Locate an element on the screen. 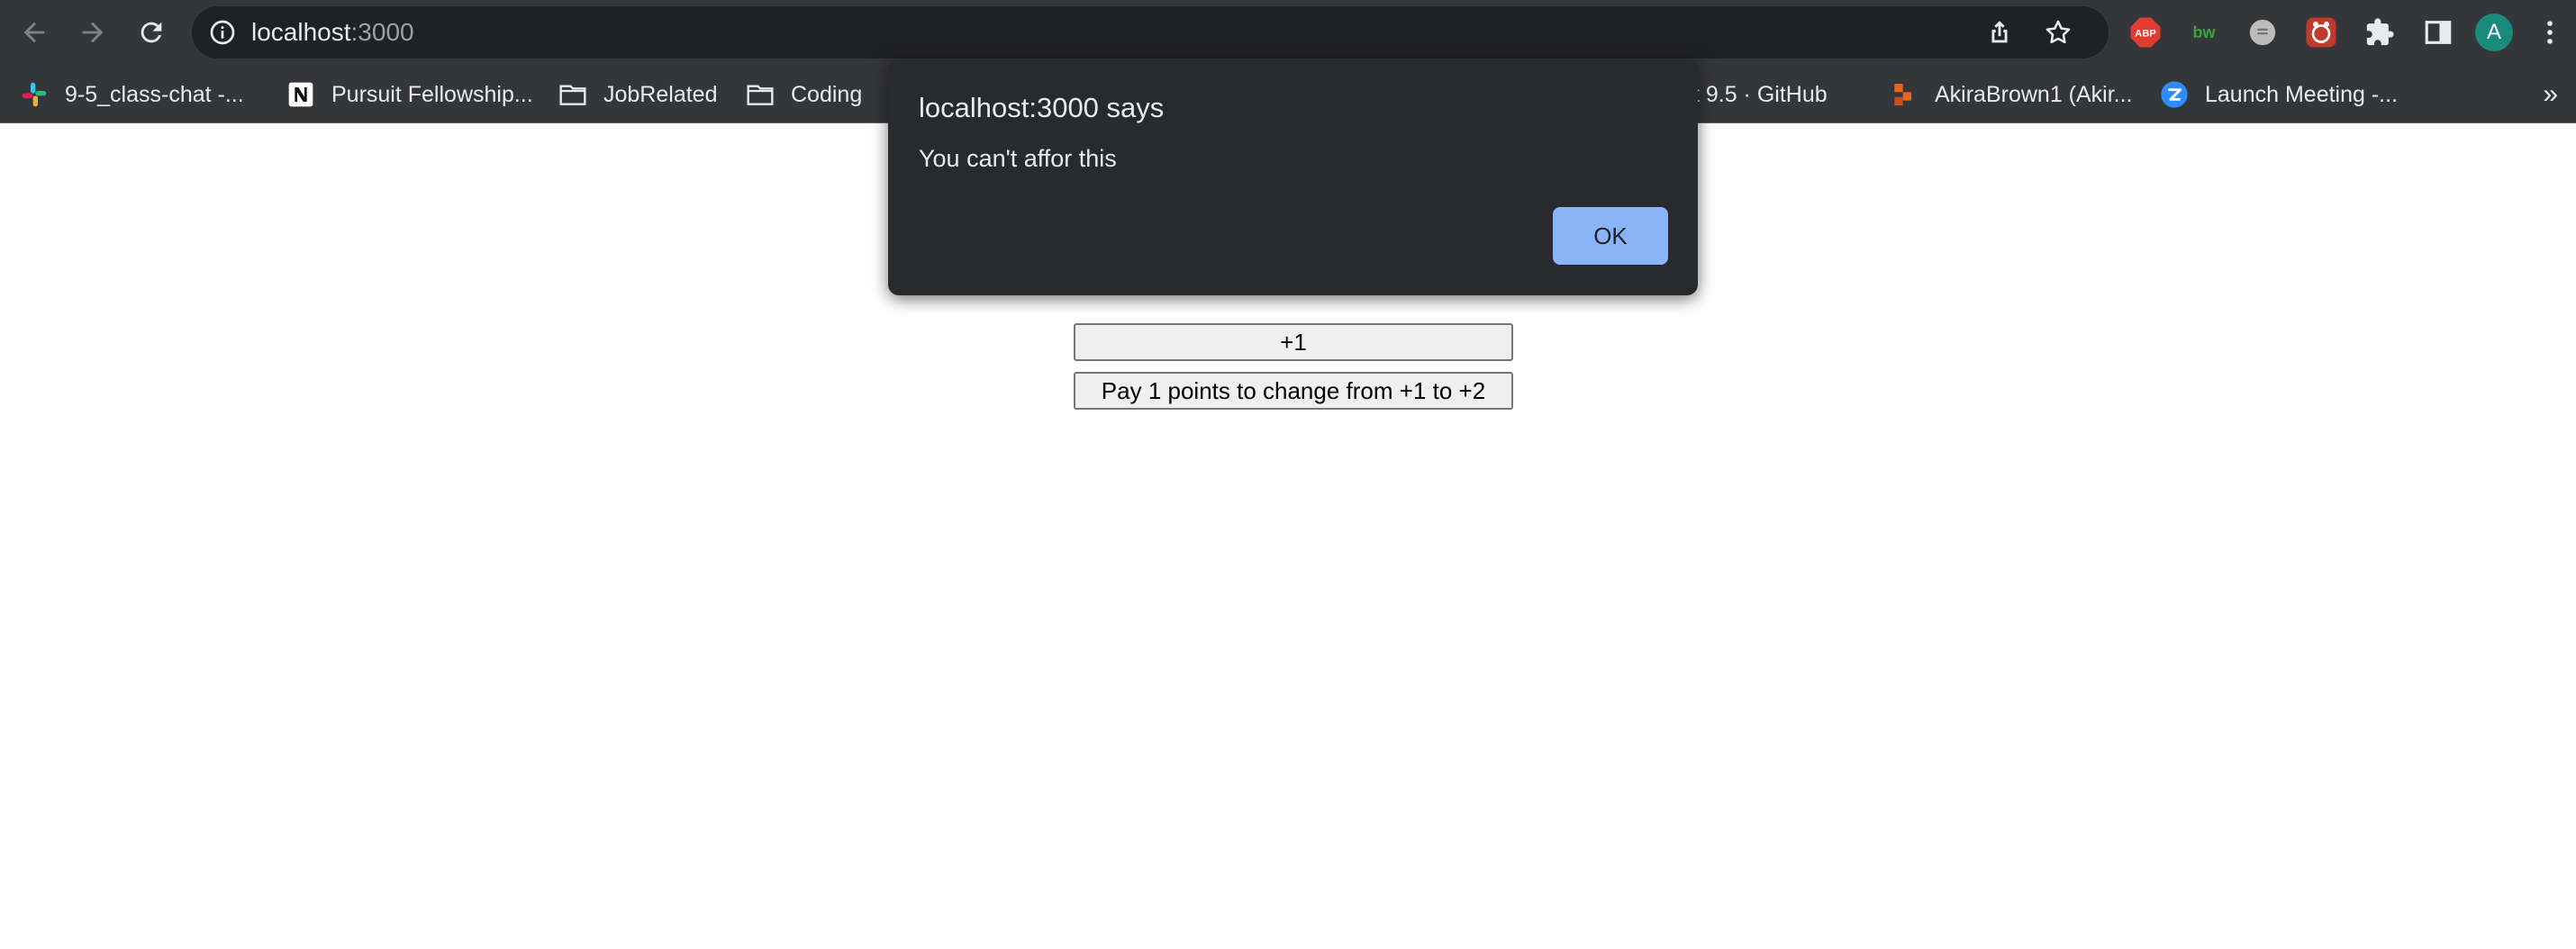 Image resolution: width=2576 pixels, height=949 pixels. red-extension-icon is located at coordinates (2321, 32).